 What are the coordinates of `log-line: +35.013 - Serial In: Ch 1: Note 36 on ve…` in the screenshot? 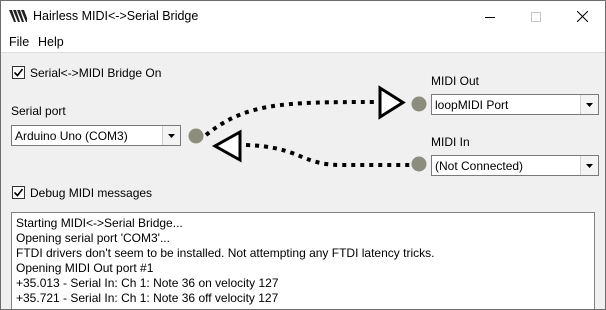 It's located at (147, 283).